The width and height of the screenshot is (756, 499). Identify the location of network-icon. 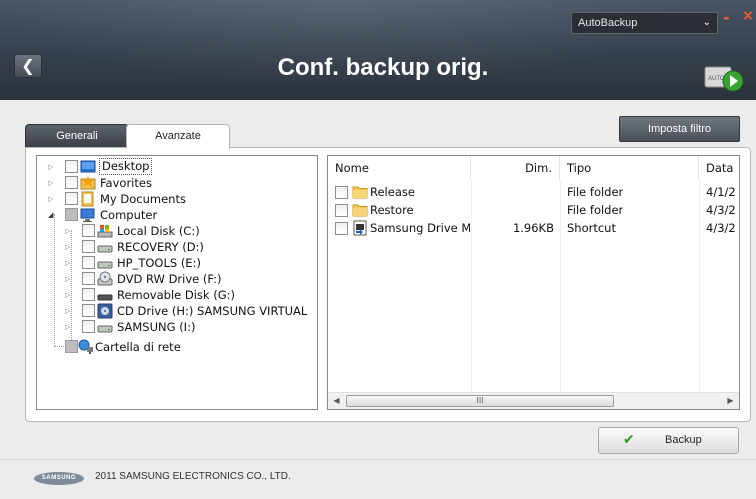
(85, 346).